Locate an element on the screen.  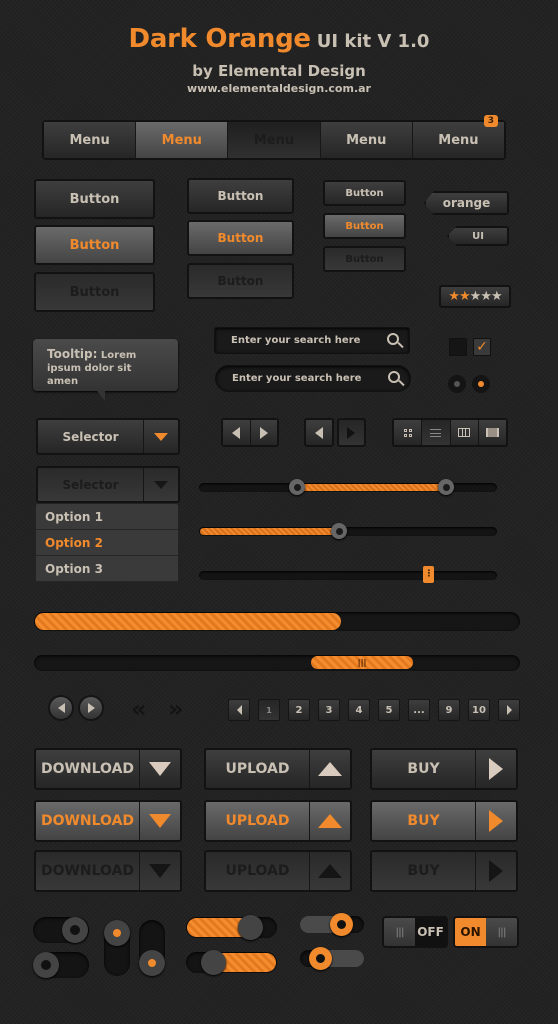
list-view-button is located at coordinates (436, 432).